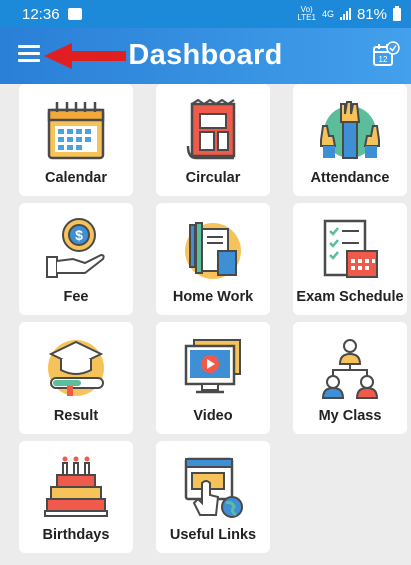  I want to click on tile-birthdays: Birthdays, so click(76, 497).